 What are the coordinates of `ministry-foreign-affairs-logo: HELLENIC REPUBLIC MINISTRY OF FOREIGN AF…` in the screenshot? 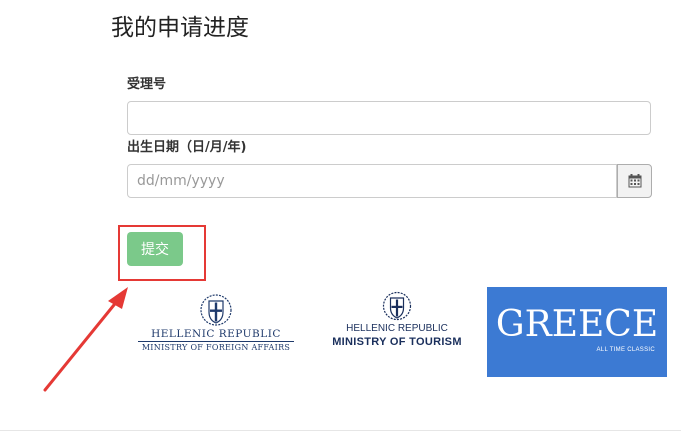 It's located at (216, 324).